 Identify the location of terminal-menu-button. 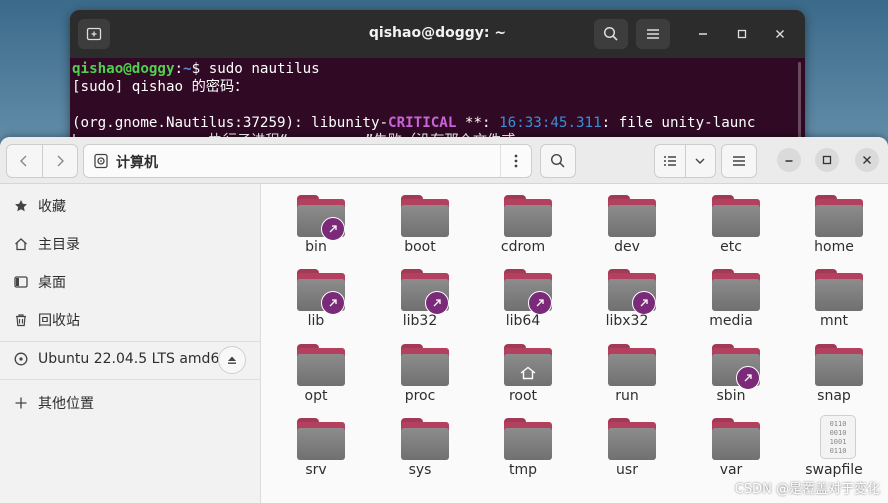
(653, 34).